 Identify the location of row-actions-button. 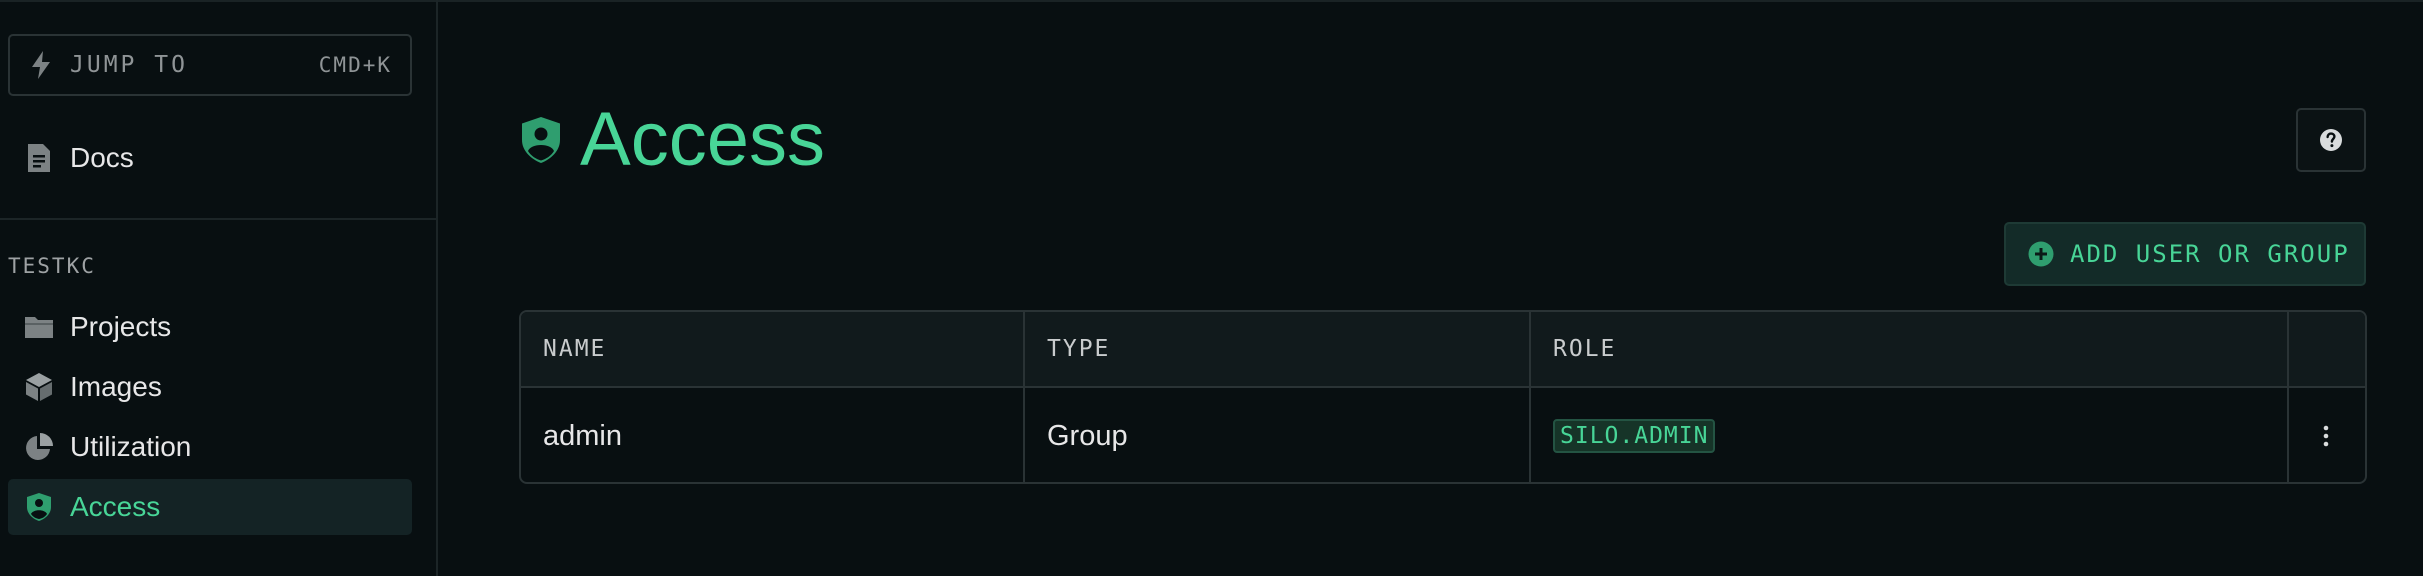
(2326, 435).